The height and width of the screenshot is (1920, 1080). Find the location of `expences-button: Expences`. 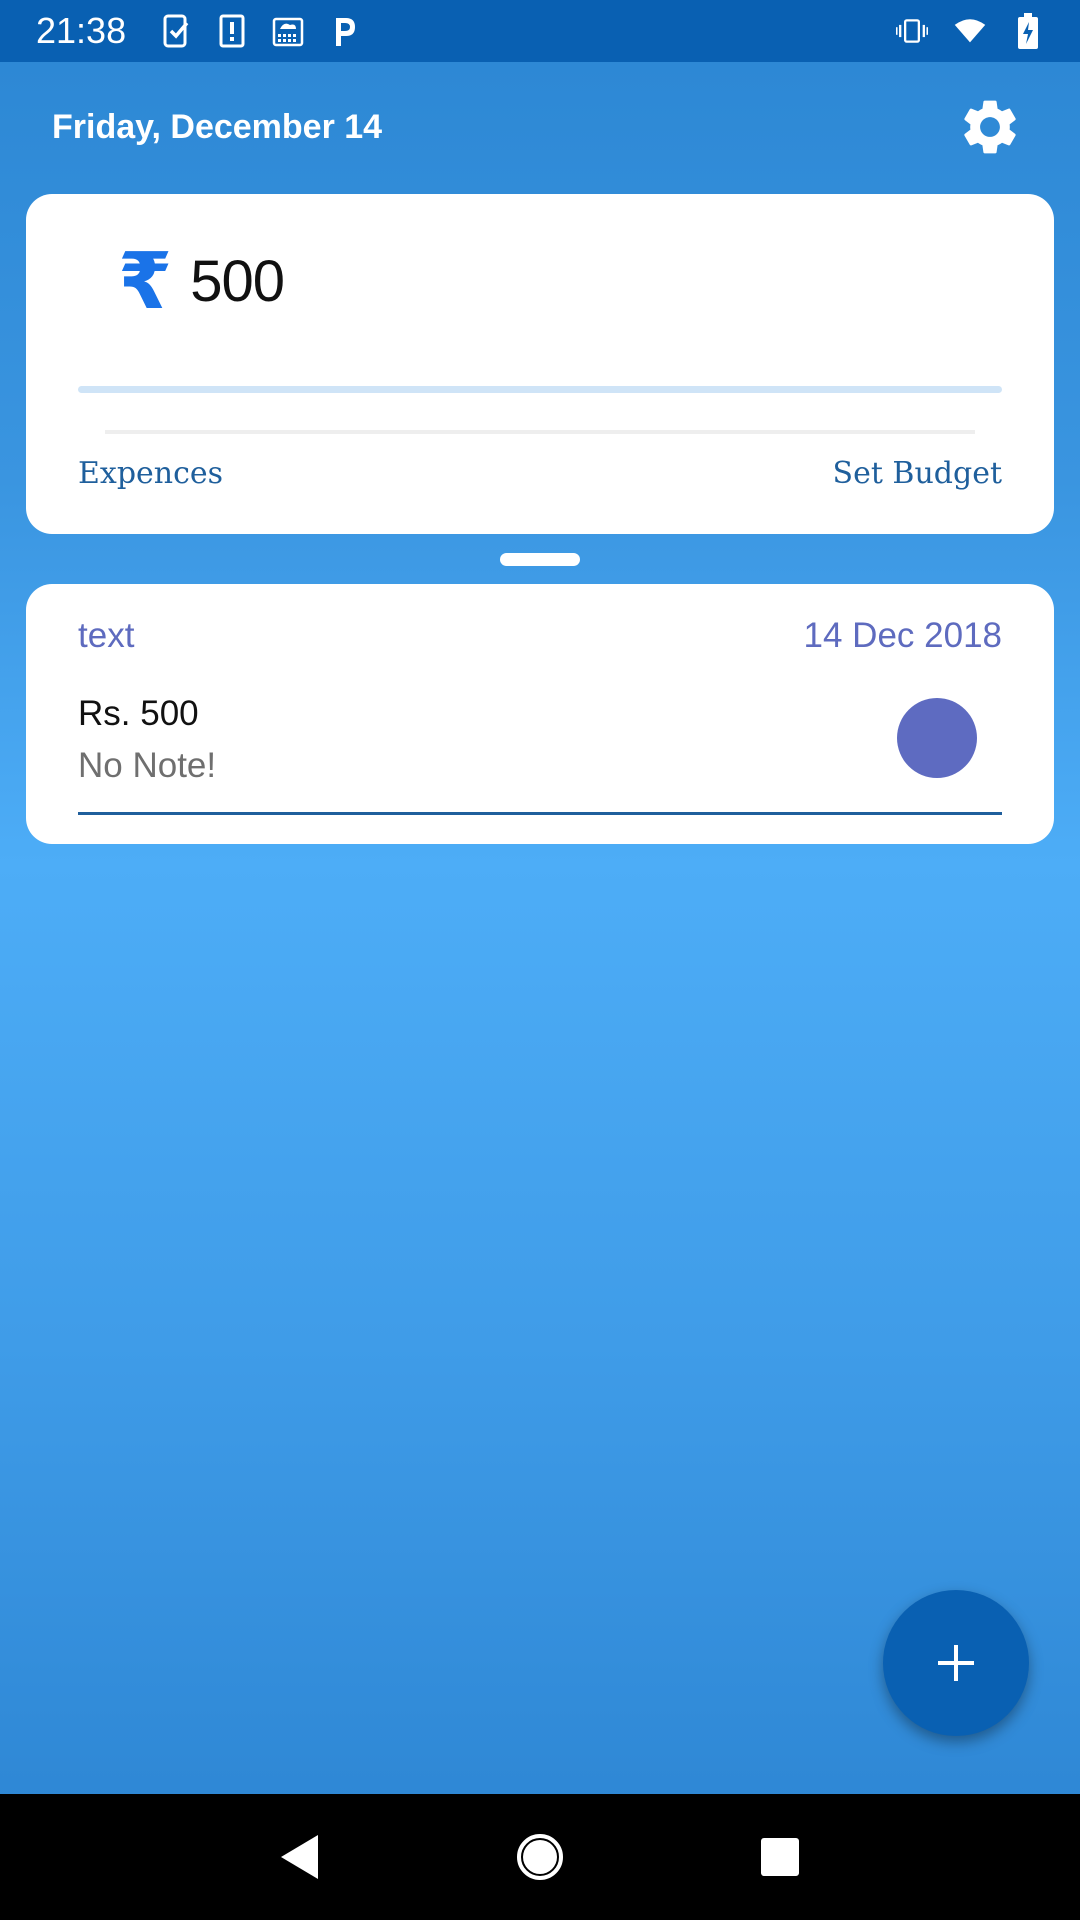

expences-button: Expences is located at coordinates (150, 473).